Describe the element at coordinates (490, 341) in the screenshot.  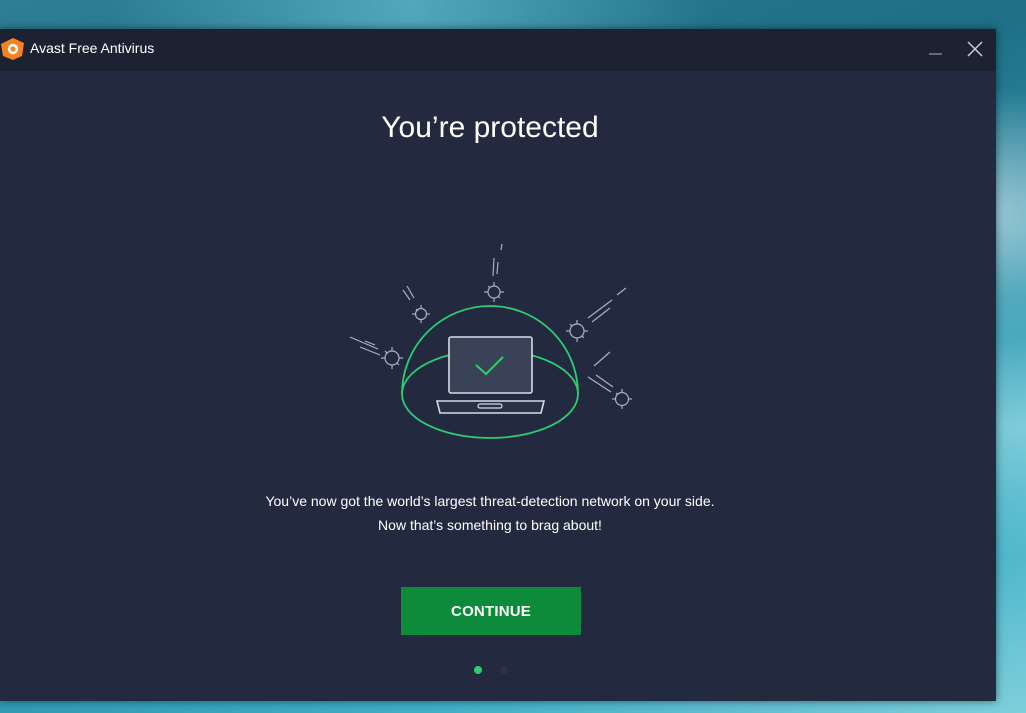
I see `protected-laptop-illustration` at that location.